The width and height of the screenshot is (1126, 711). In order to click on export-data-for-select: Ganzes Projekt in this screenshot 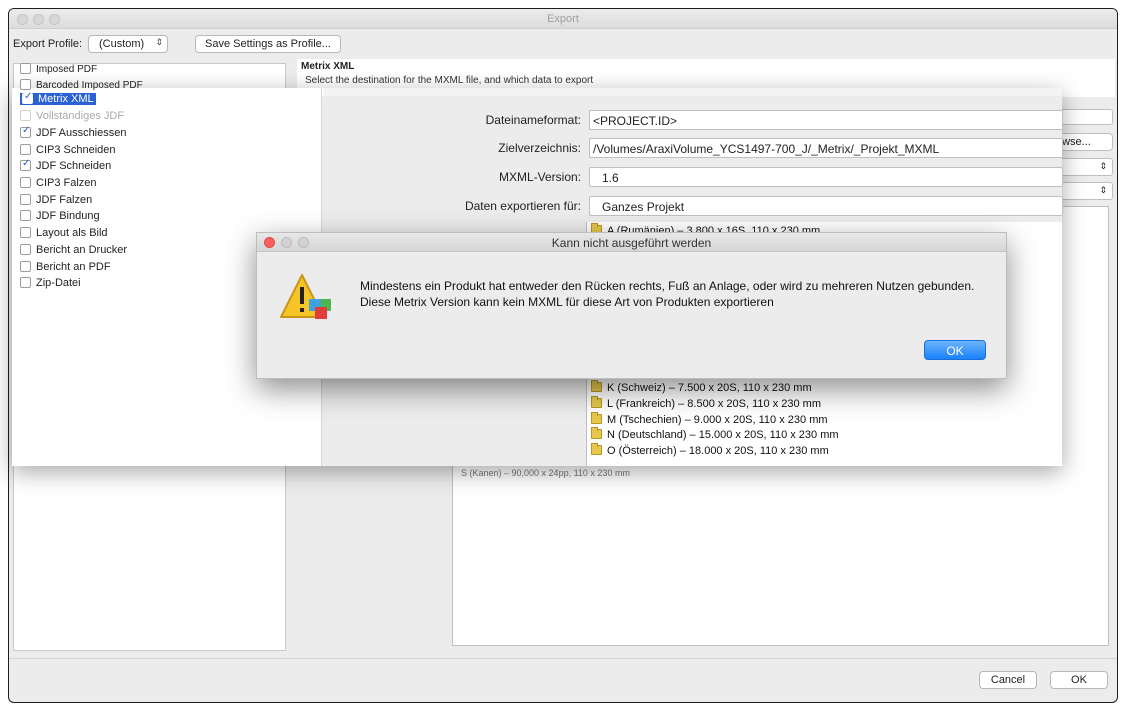, I will do `click(826, 206)`.